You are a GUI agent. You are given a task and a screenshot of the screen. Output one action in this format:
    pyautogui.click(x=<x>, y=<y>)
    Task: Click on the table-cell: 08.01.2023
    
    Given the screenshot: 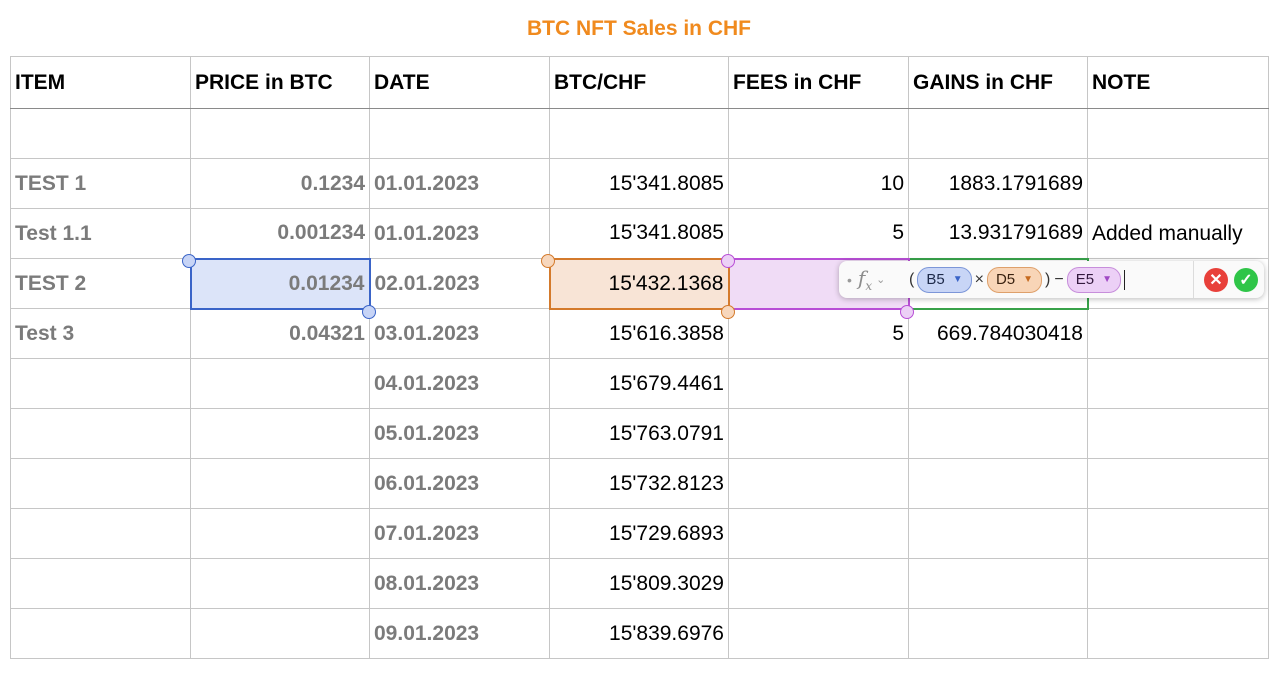 What is the action you would take?
    pyautogui.click(x=459, y=583)
    